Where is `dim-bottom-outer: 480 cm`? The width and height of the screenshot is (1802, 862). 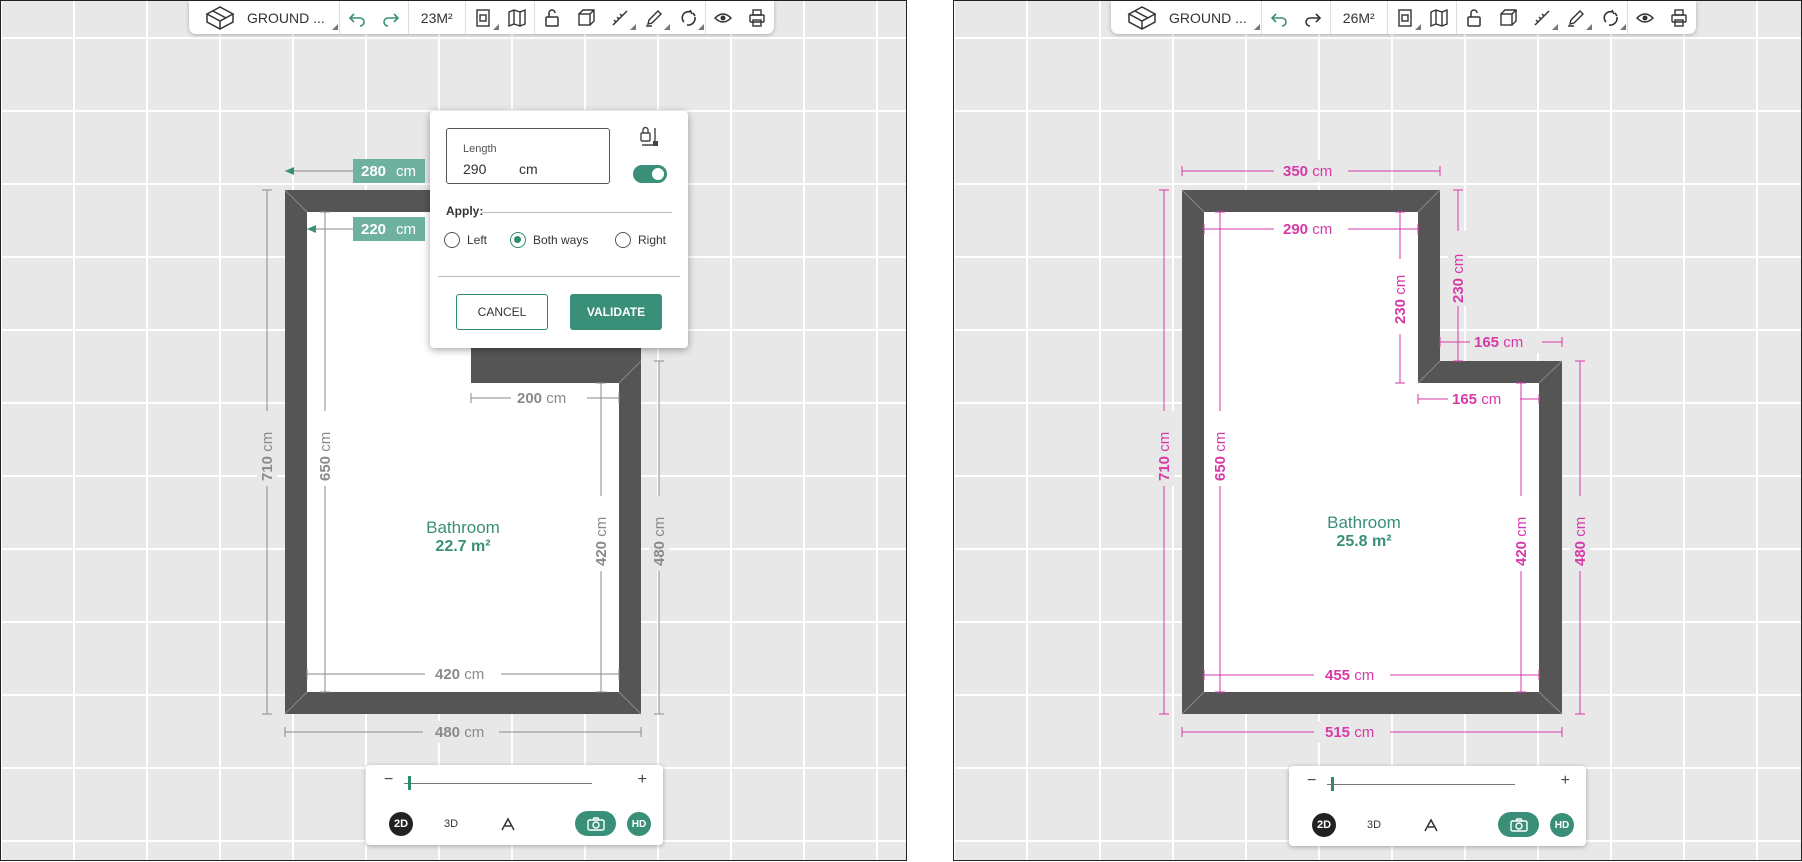 dim-bottom-outer: 480 cm is located at coordinates (459, 732).